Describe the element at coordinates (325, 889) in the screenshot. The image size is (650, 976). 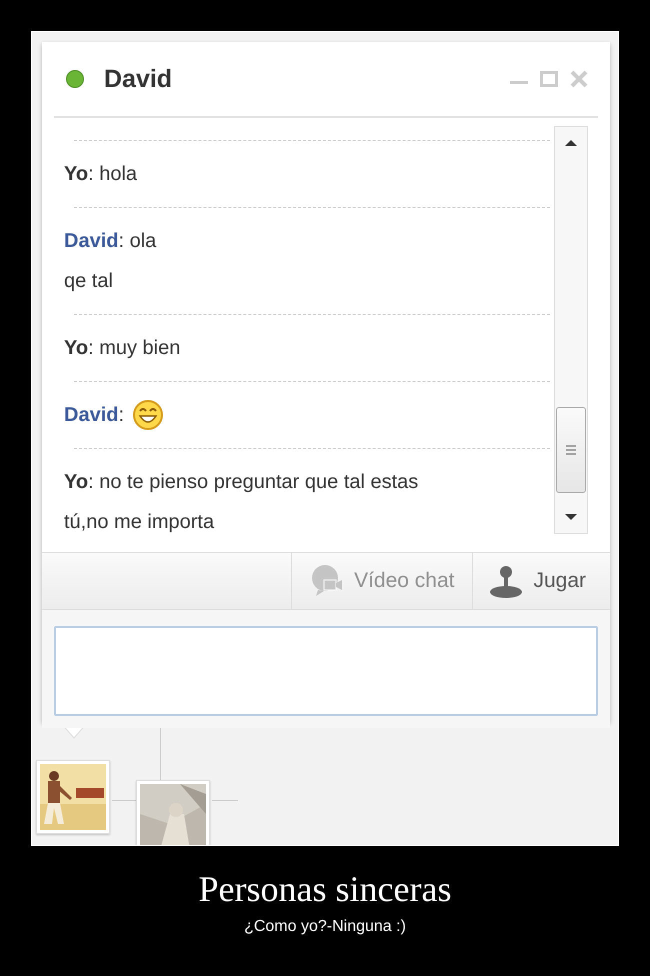
I see `poster-title: Personas sinceras` at that location.